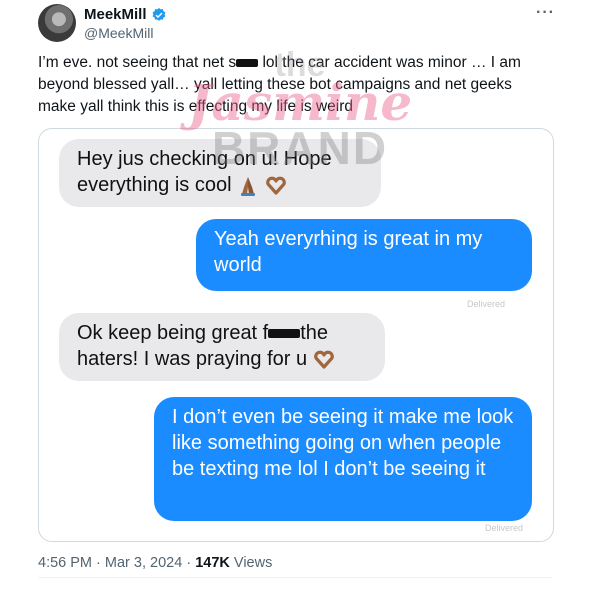 Image resolution: width=590 pixels, height=590 pixels. I want to click on tweet-time: 4:56 PM, so click(65, 563).